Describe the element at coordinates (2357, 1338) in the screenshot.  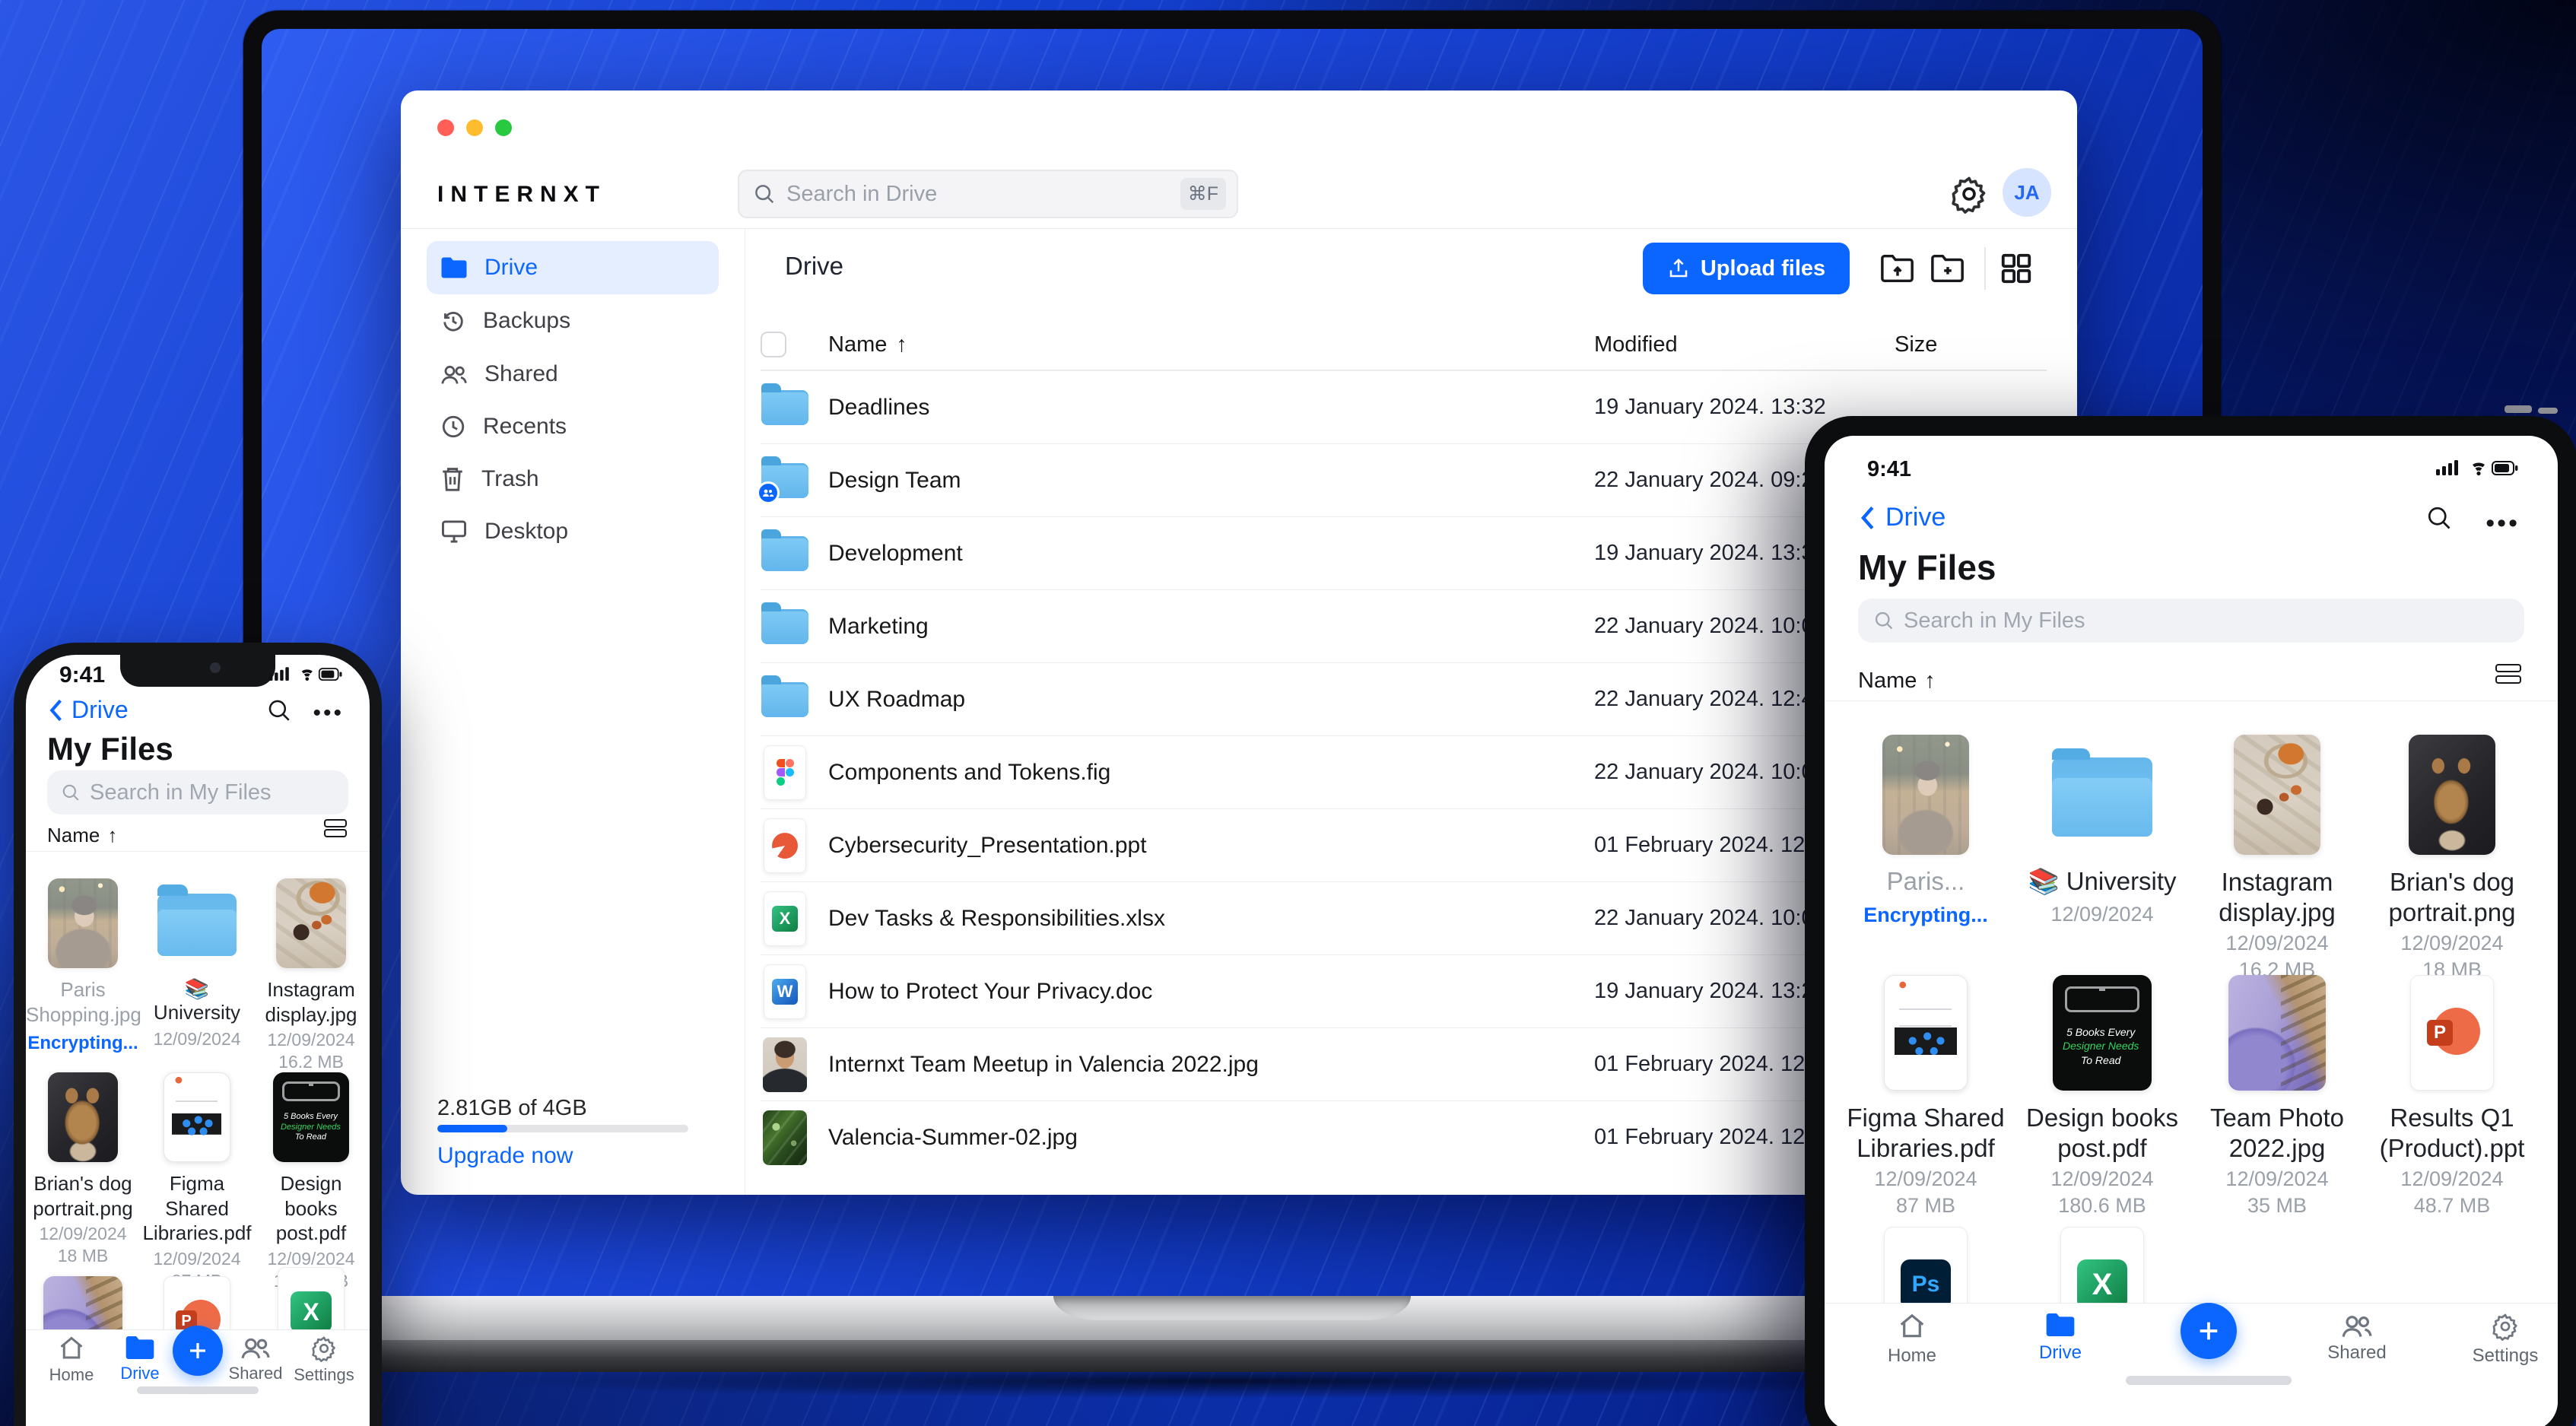
I see `tablet-nav-shared: Shared` at that location.